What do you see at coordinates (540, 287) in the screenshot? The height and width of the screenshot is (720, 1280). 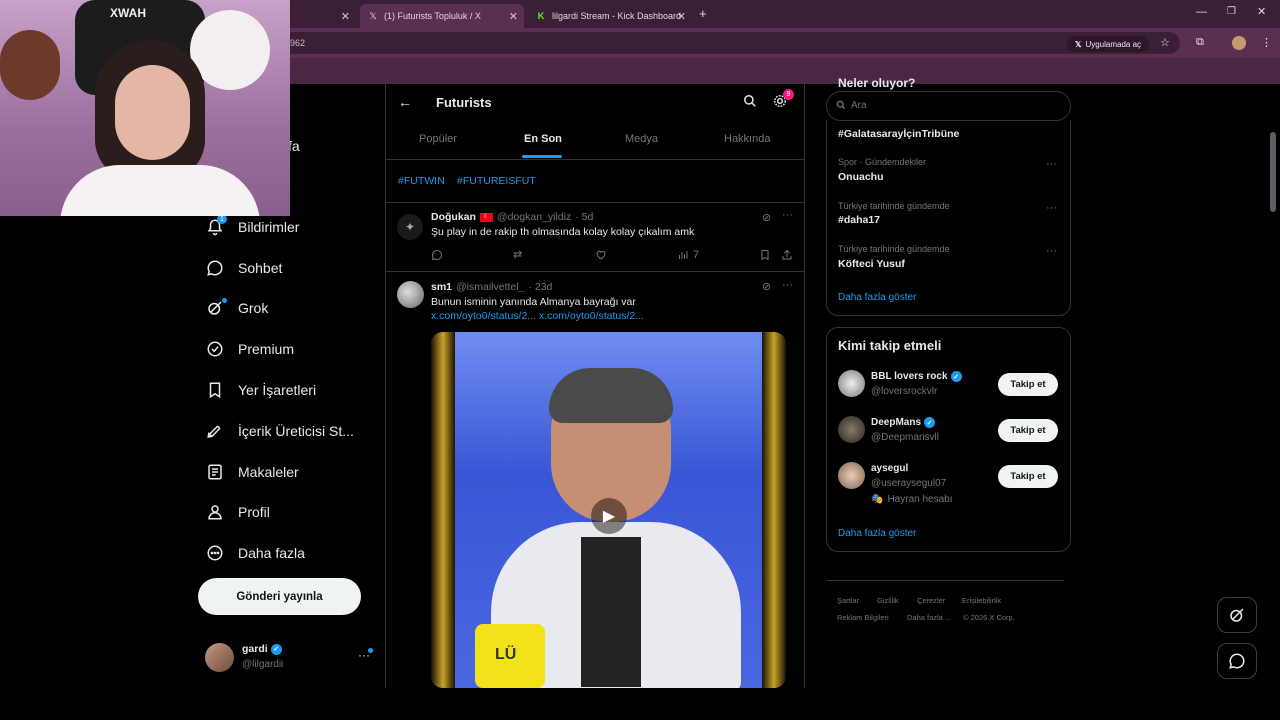 I see `post-time: · 23d` at bounding box center [540, 287].